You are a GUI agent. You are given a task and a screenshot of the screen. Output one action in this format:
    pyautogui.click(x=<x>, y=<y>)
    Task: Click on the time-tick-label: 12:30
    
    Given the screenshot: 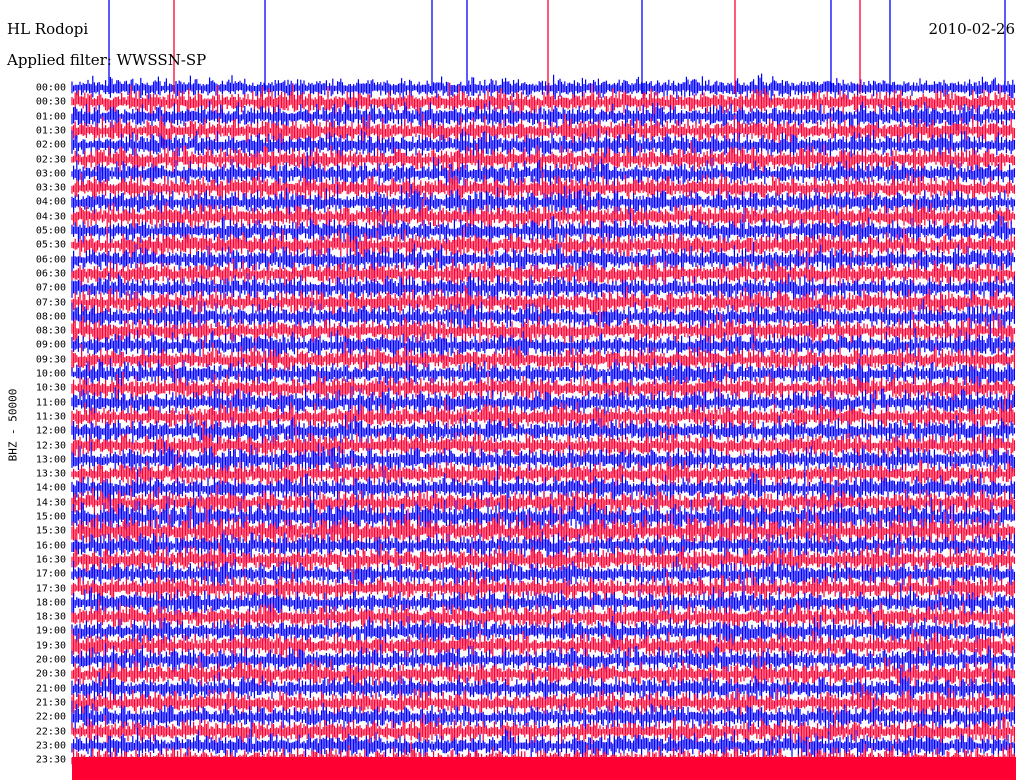 What is the action you would take?
    pyautogui.click(x=50, y=445)
    